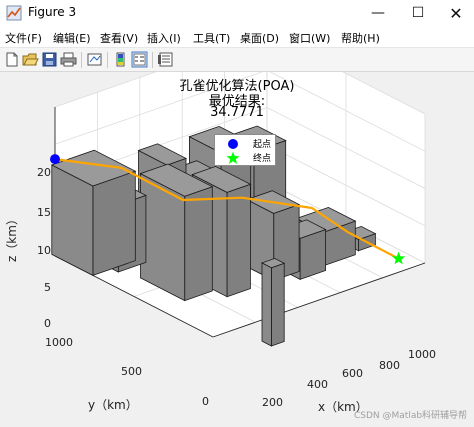  What do you see at coordinates (55, 159) in the screenshot?
I see `start-point-marker` at bounding box center [55, 159].